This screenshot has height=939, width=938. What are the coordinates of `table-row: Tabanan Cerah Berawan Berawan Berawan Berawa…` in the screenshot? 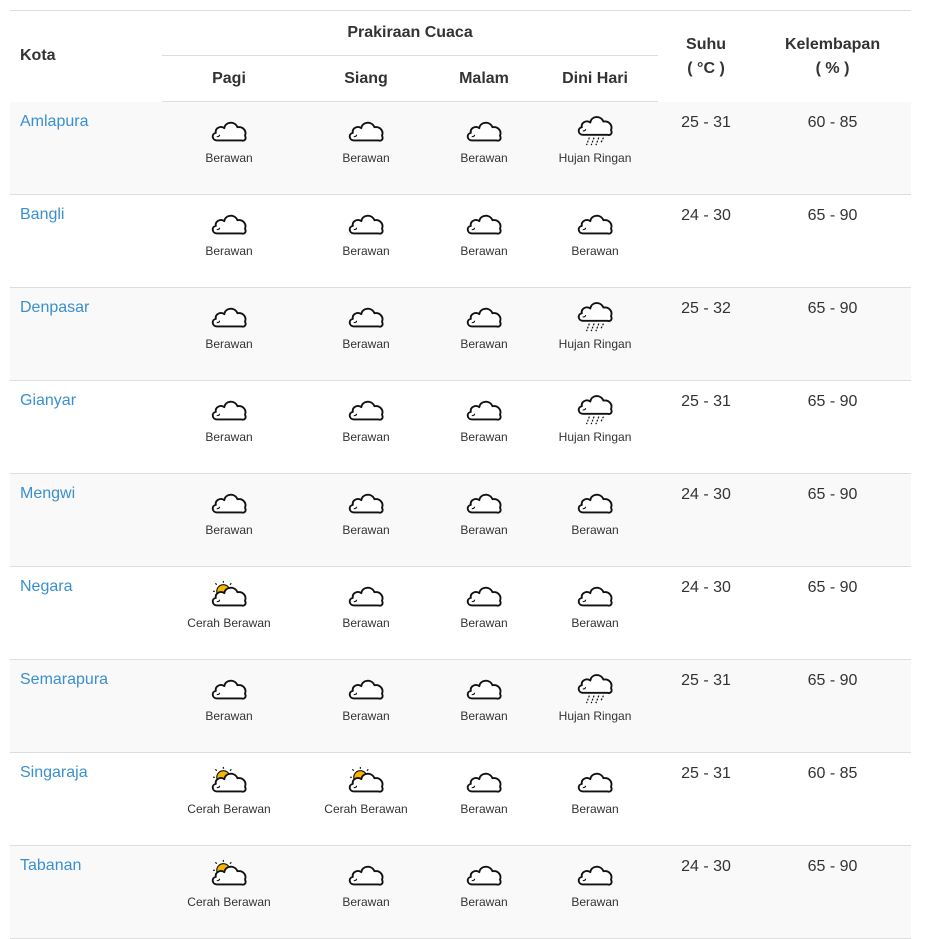 It's located at (461, 892).